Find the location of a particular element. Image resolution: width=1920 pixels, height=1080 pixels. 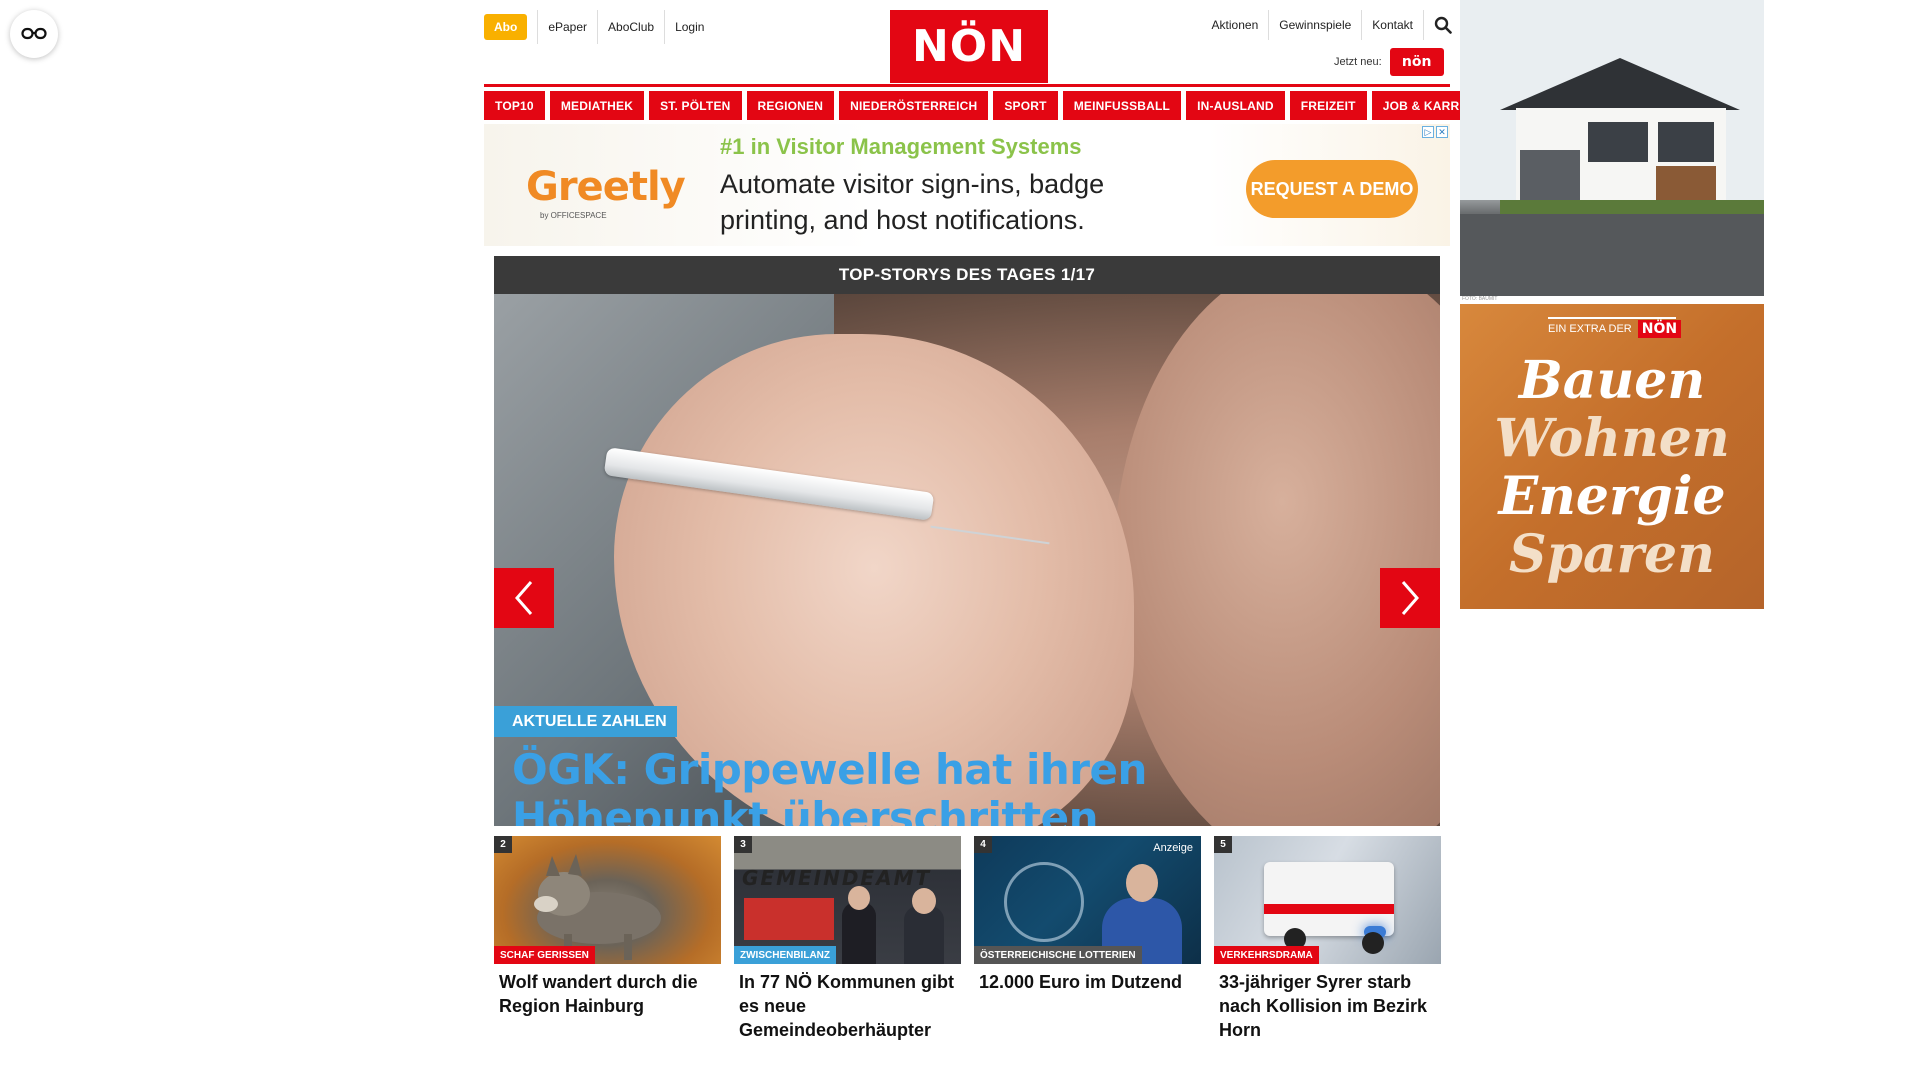

story-image-gemeindeamt: GEMEINDEAMT 3 ZWISCHENBILANZ is located at coordinates (847, 900).